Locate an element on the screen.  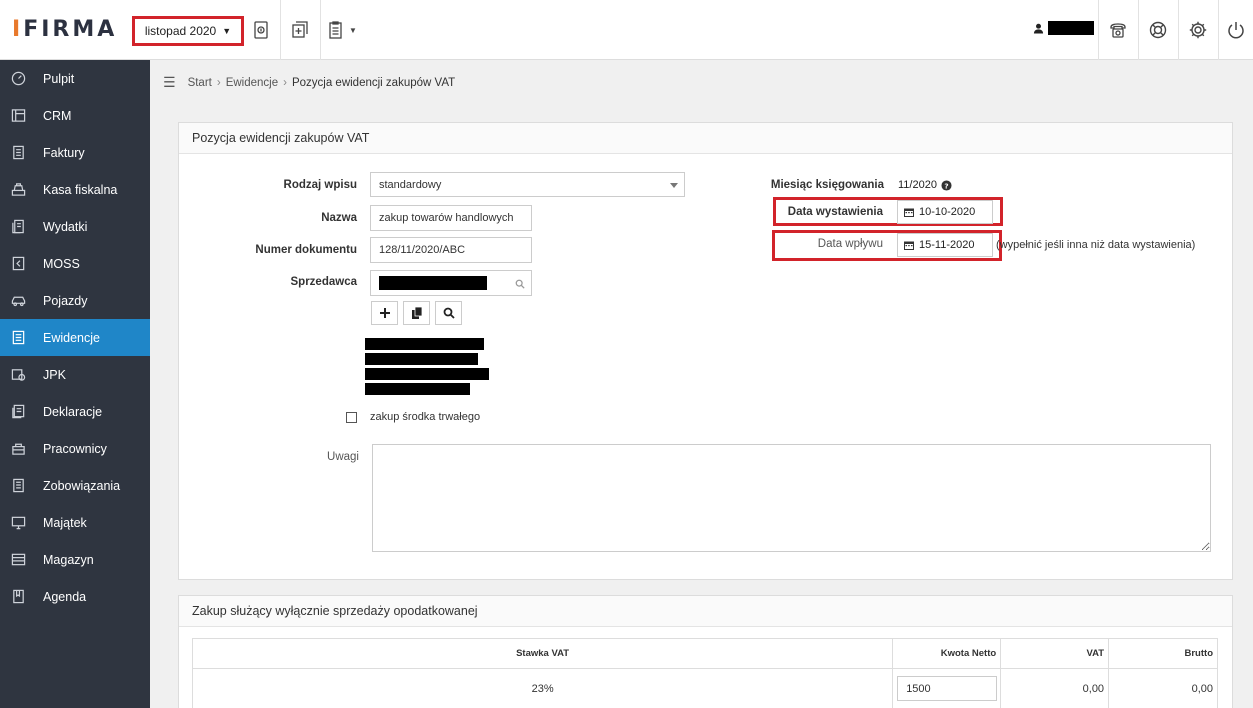
nazwa-input: zakup towarów handlowych is located at coordinates (451, 218).